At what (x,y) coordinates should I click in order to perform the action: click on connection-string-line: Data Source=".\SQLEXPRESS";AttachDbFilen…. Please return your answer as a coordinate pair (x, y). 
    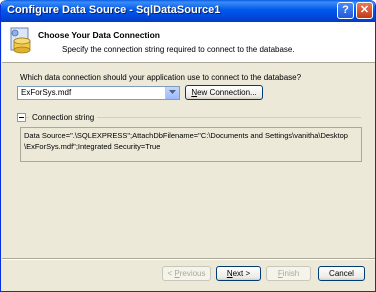
    Looking at the image, I should click on (186, 135).